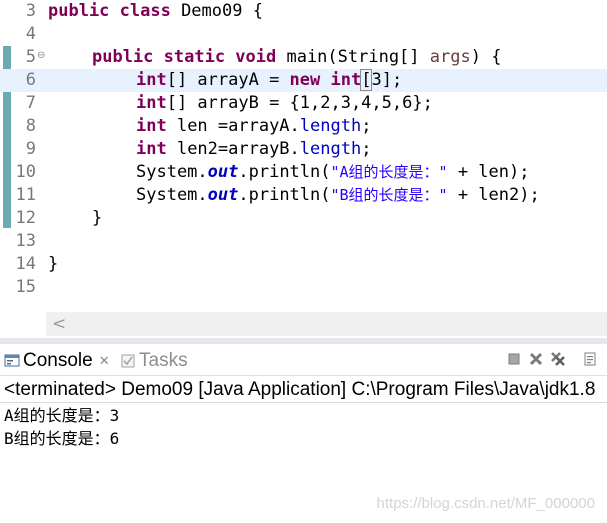 This screenshot has width=607, height=523. I want to click on line-number: 9, so click(30, 149).